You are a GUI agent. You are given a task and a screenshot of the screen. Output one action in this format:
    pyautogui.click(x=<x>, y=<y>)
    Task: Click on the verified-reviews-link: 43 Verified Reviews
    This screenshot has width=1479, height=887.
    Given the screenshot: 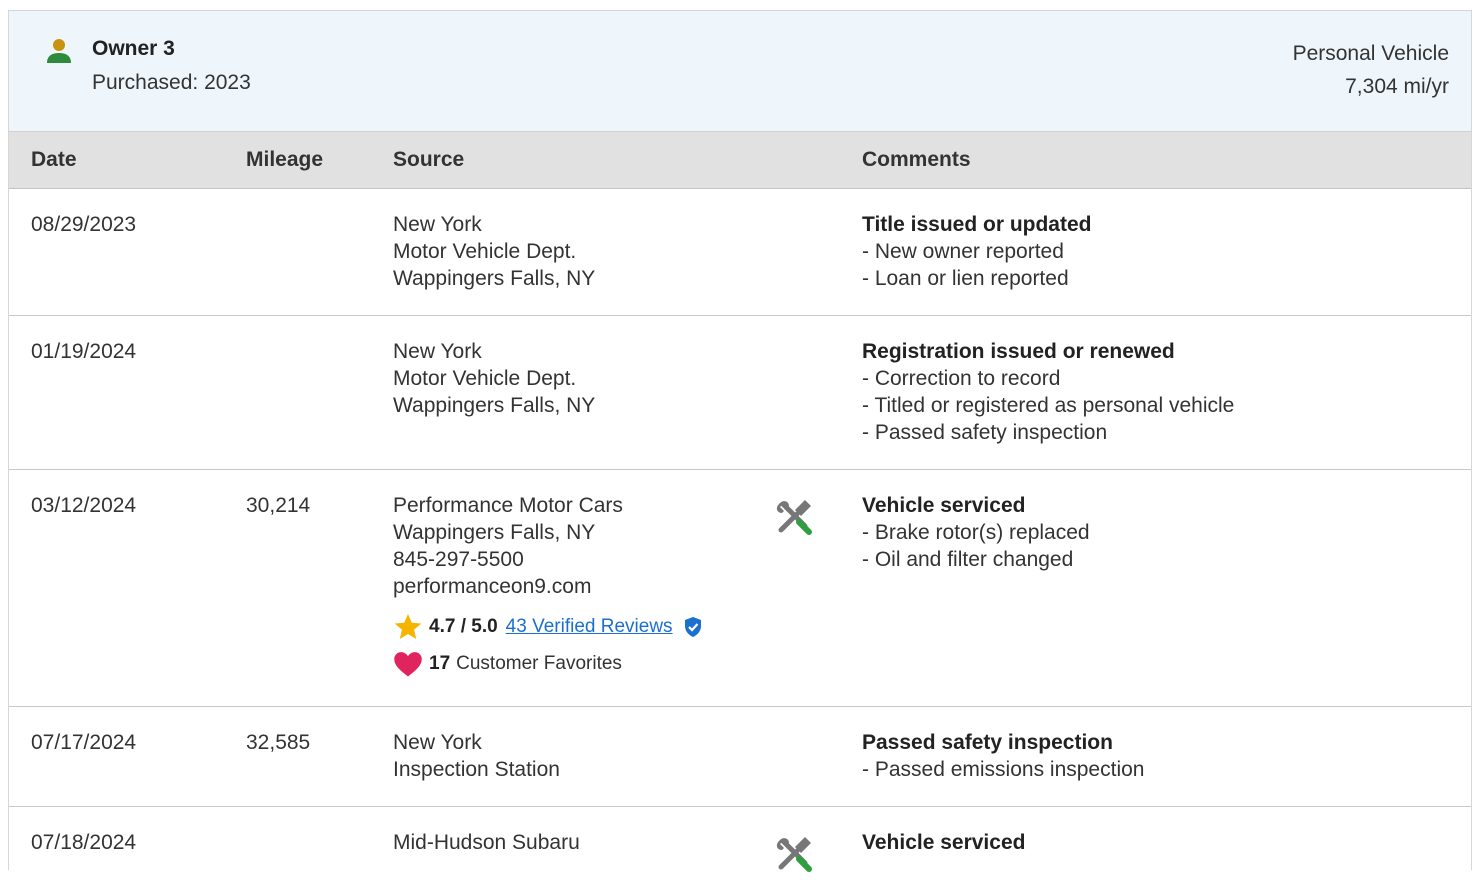 What is the action you would take?
    pyautogui.click(x=589, y=627)
    